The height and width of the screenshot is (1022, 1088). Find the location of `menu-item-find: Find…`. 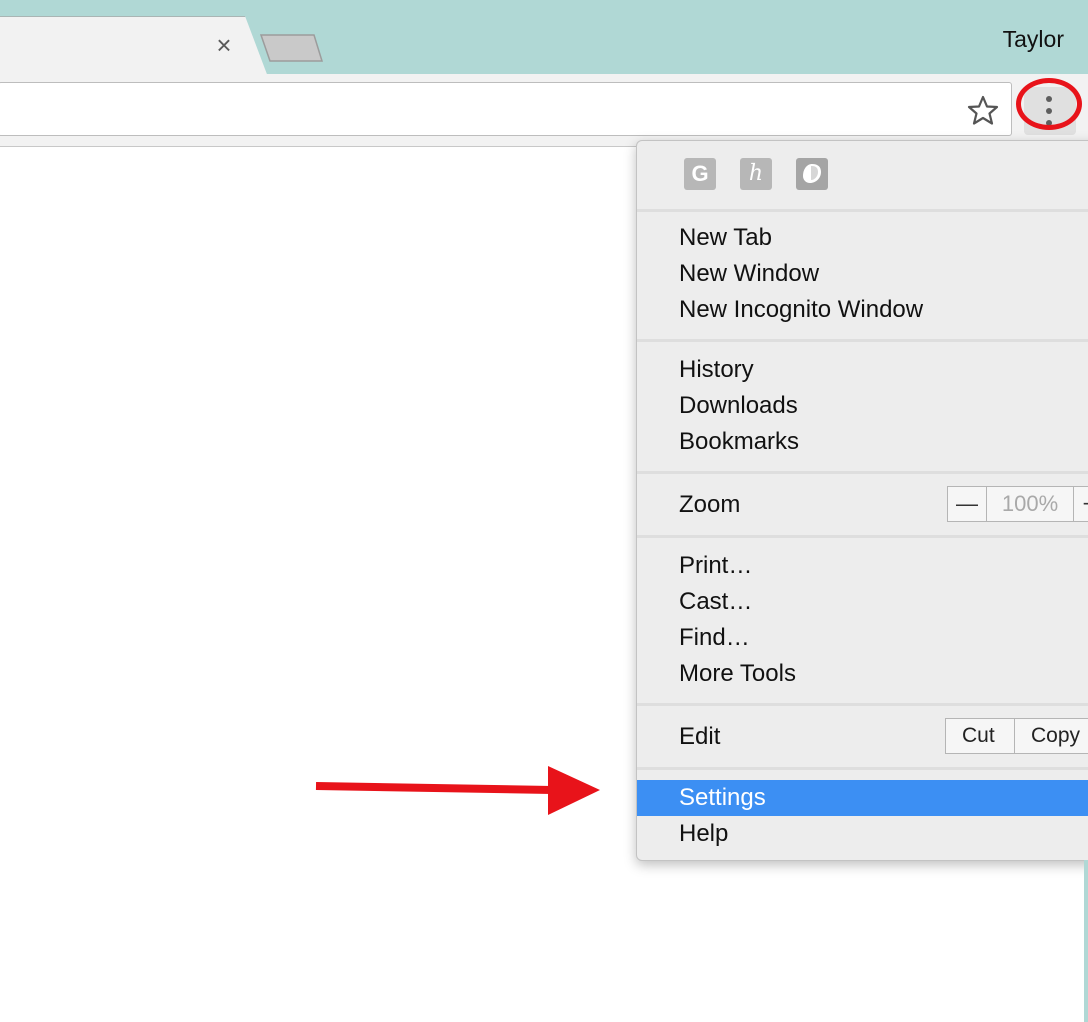

menu-item-find: Find… is located at coordinates (862, 638).